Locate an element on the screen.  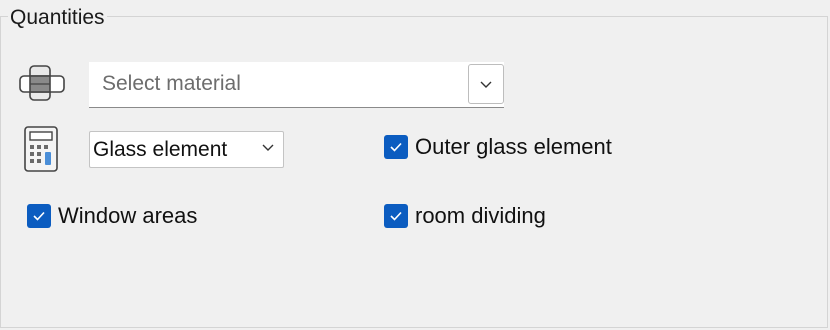
material-layers-icon is located at coordinates (42, 84).